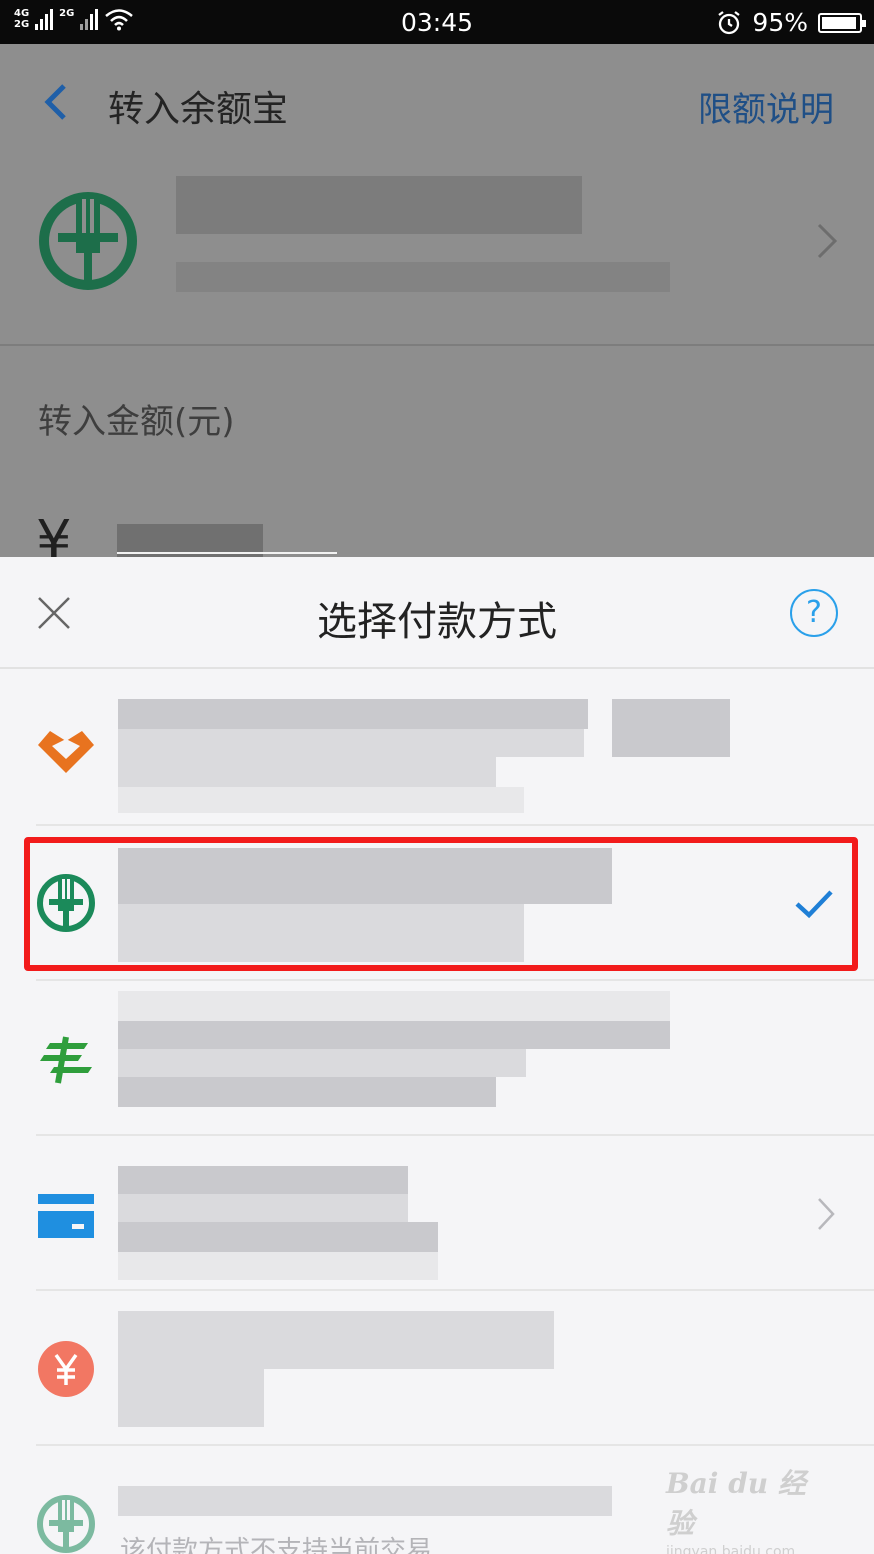  I want to click on checkmark-icon, so click(814, 904).